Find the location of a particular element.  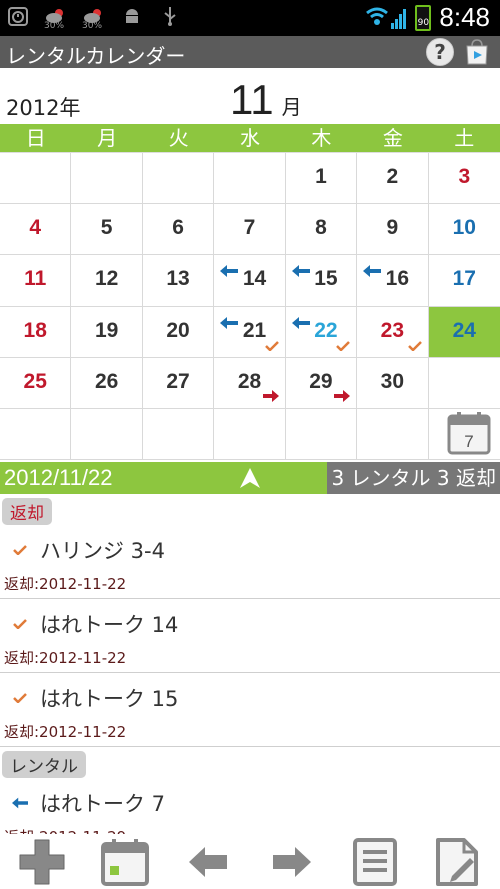

weather-percent: 30% is located at coordinates (54, 26).